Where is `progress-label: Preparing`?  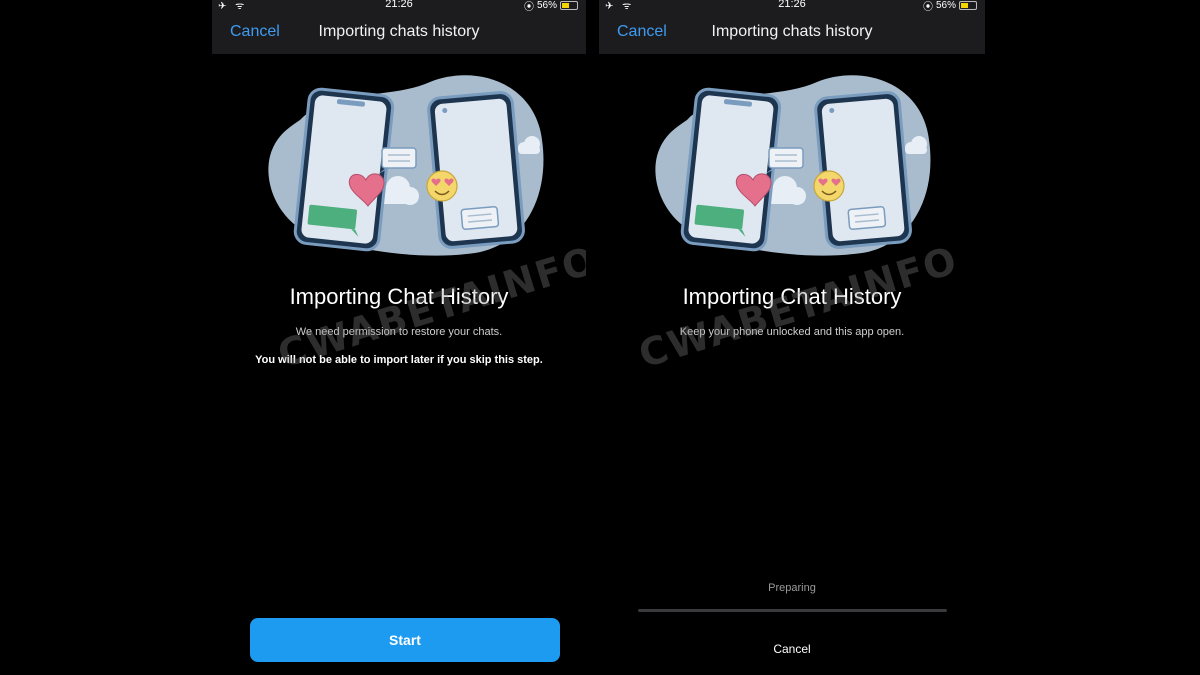 progress-label: Preparing is located at coordinates (792, 588).